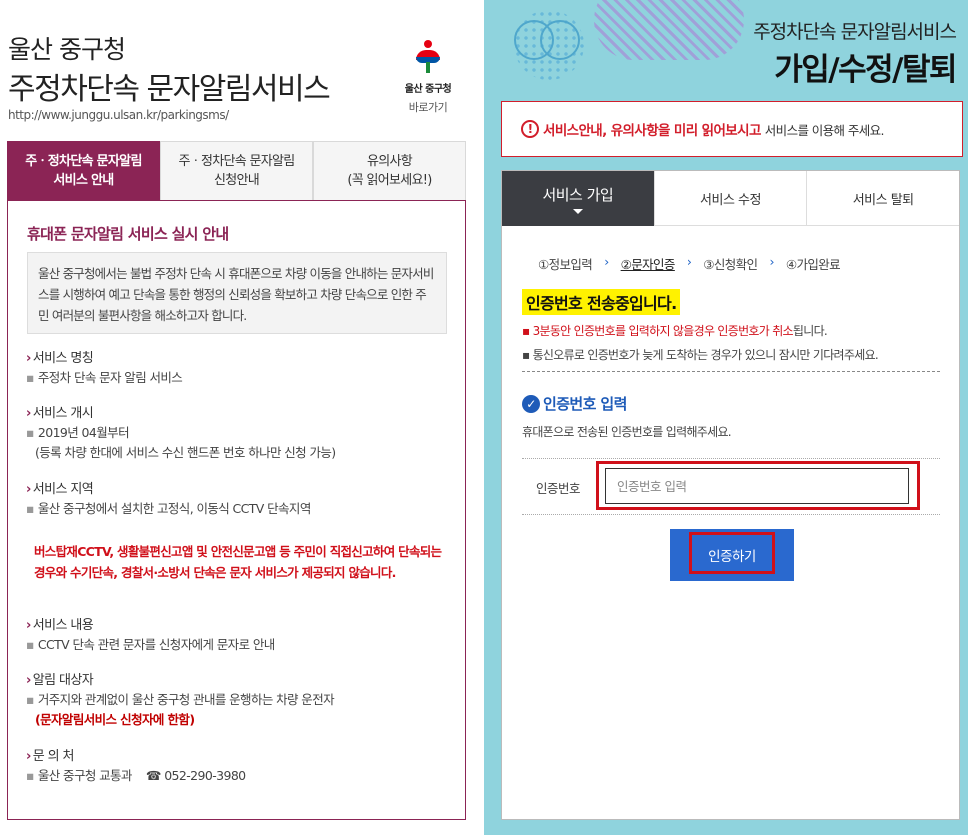 The image size is (968, 835). What do you see at coordinates (118, 115) in the screenshot?
I see `site-url: http://www.junggu.ulsan.kr/parkingsms/` at bounding box center [118, 115].